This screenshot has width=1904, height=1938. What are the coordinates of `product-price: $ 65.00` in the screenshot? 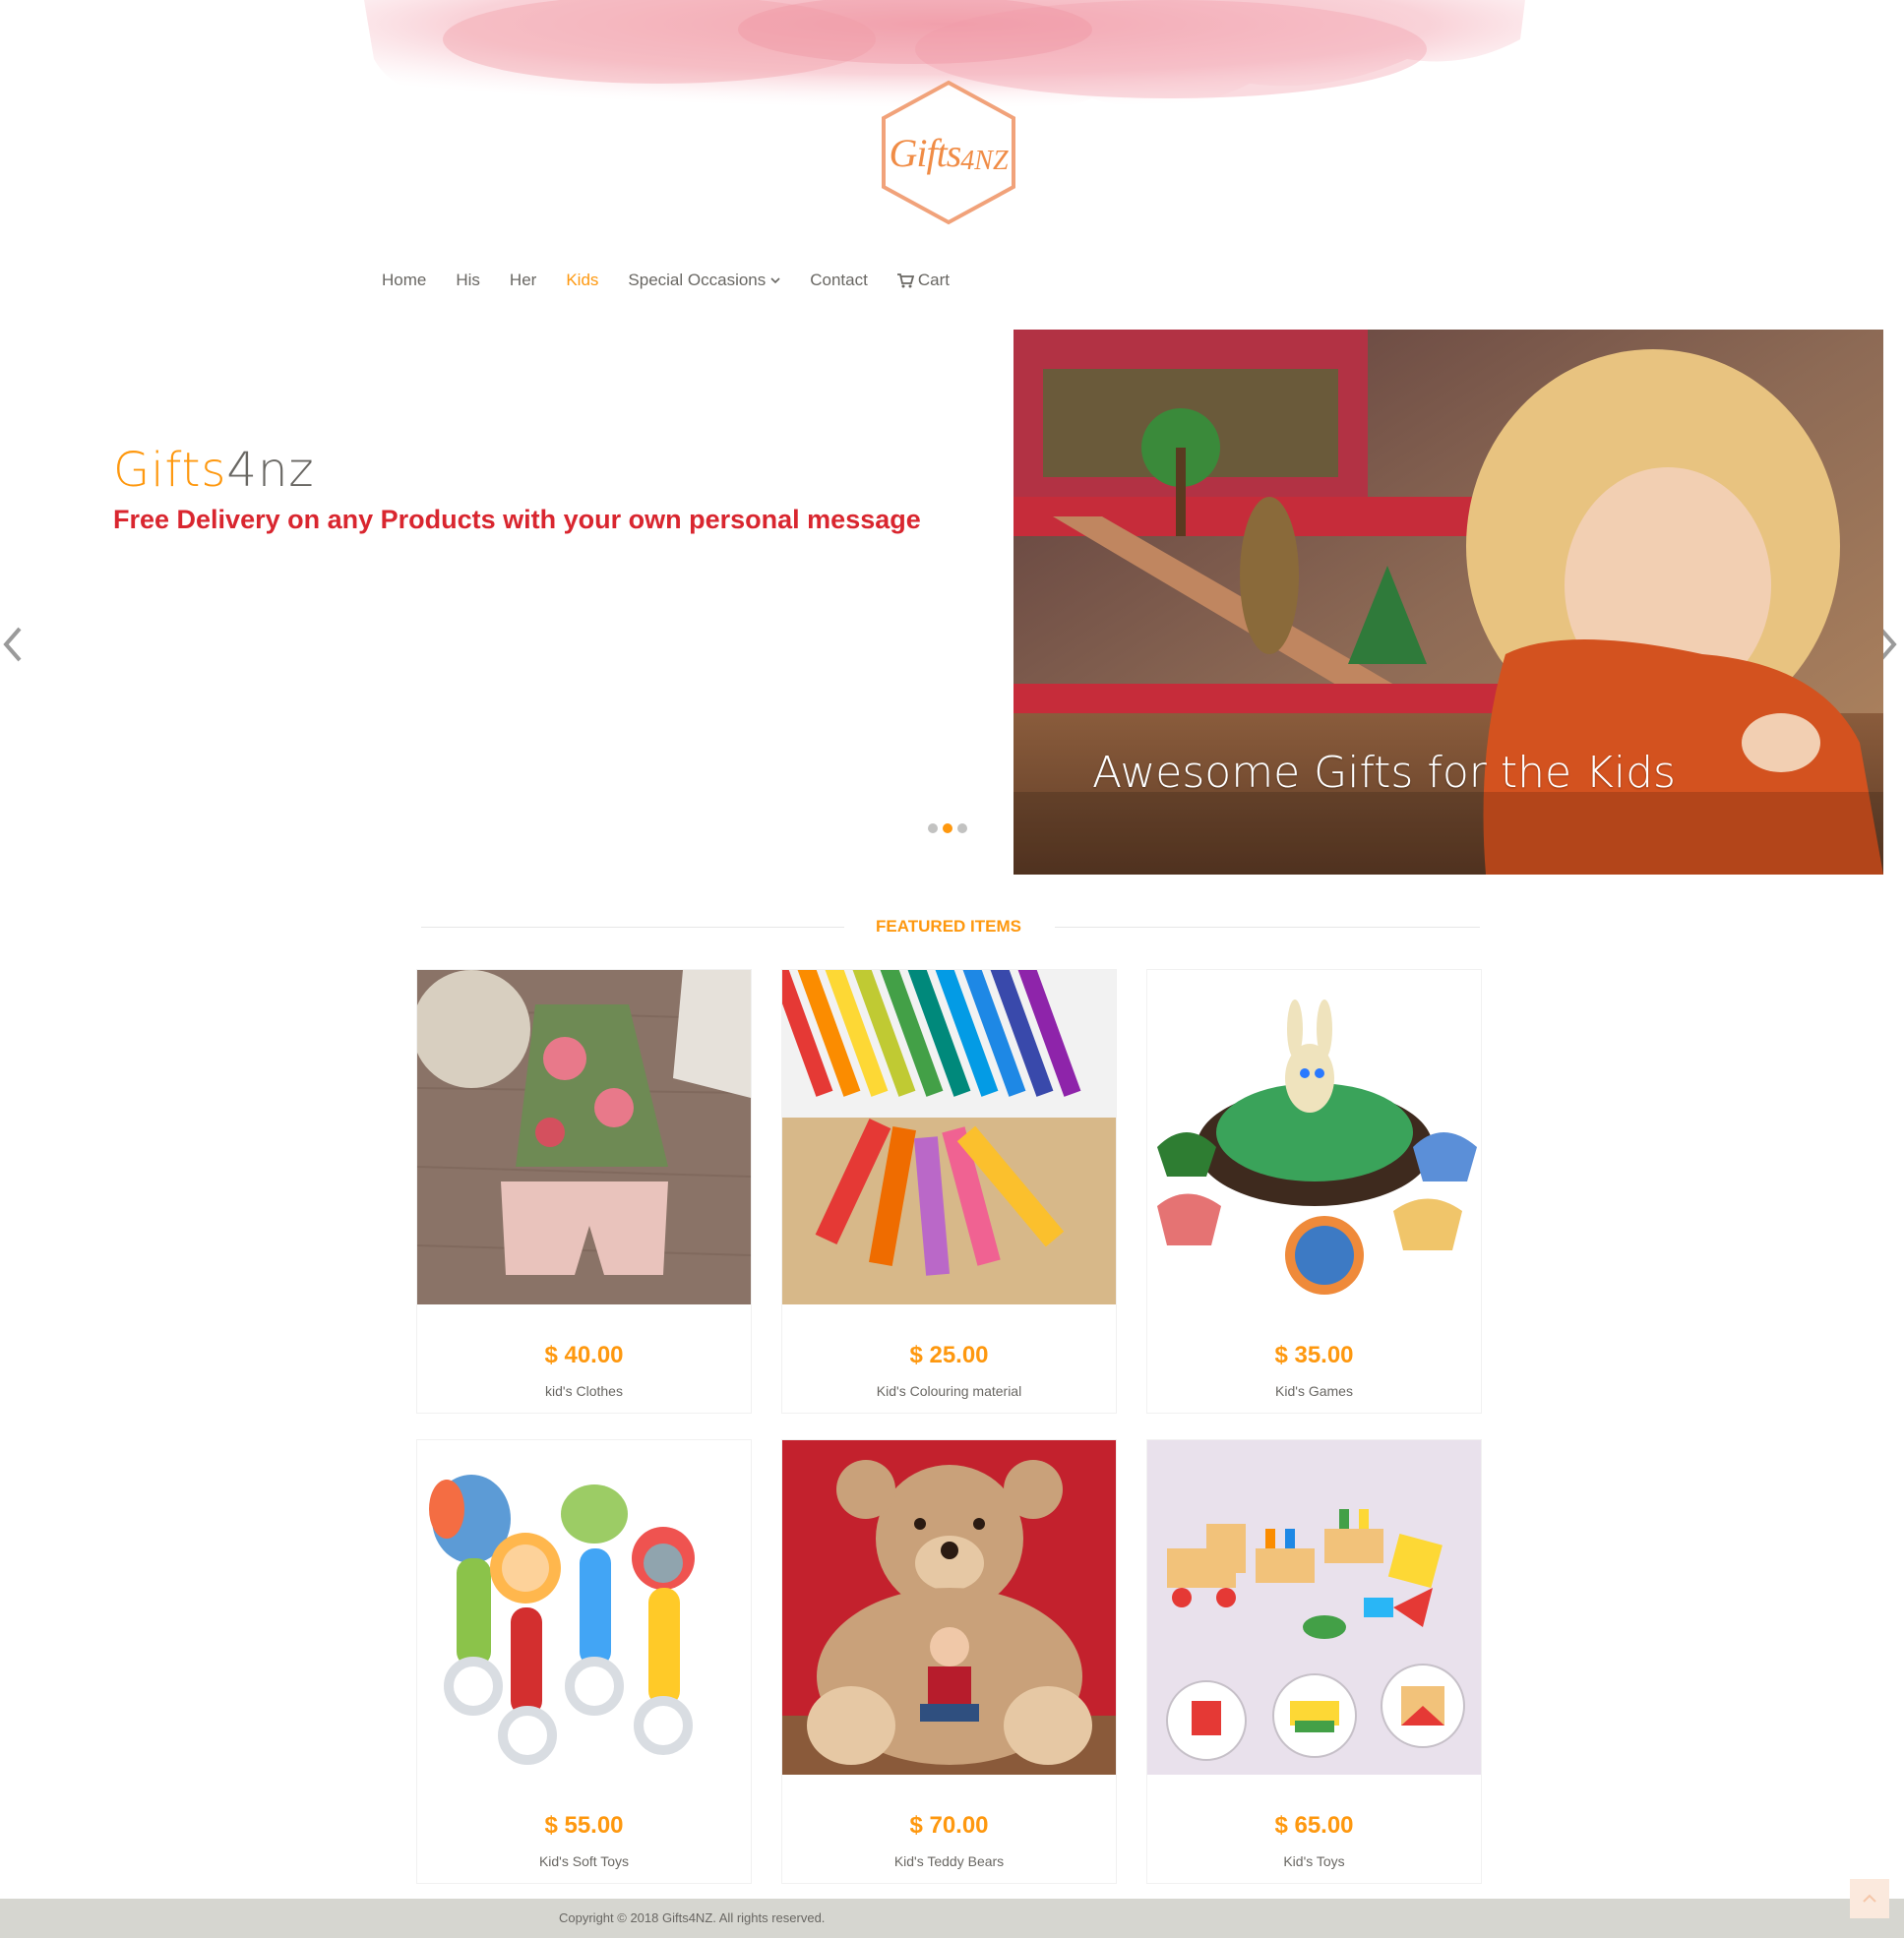 It's located at (1314, 1825).